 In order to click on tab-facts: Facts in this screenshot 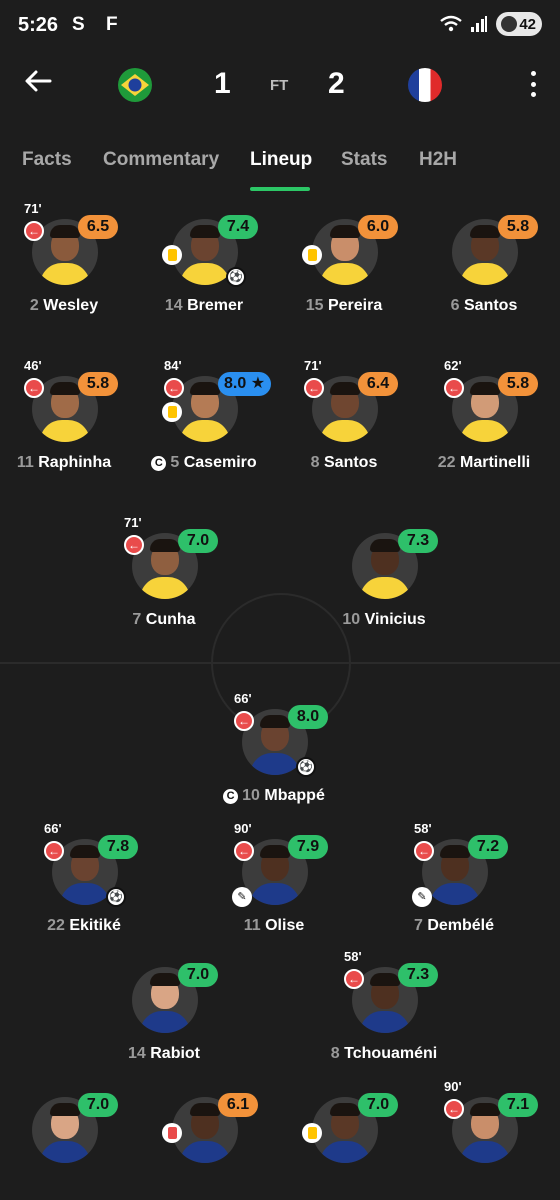, I will do `click(47, 160)`.